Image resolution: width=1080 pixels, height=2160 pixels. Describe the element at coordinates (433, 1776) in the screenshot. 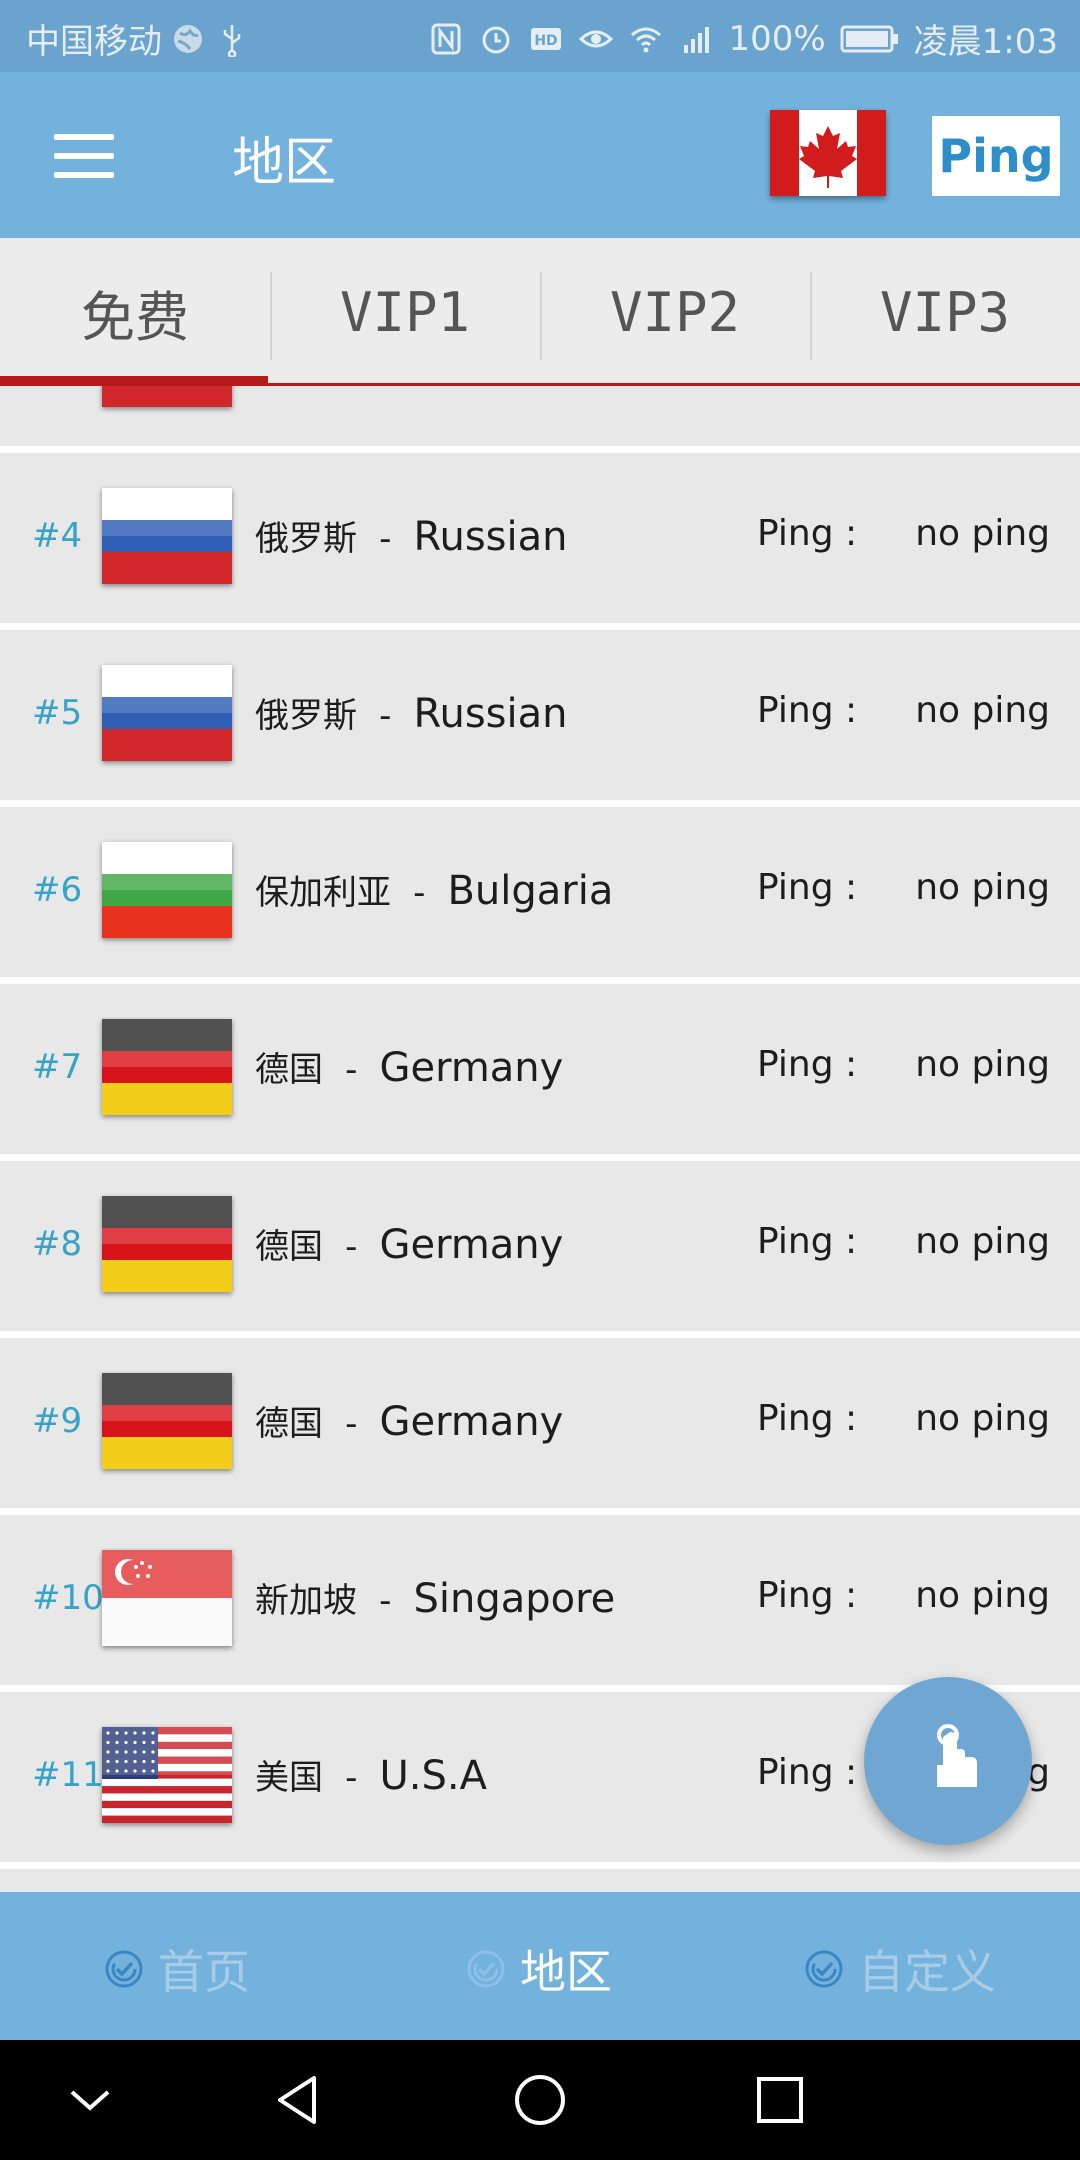

I see `server-name-en: U.S.A` at that location.